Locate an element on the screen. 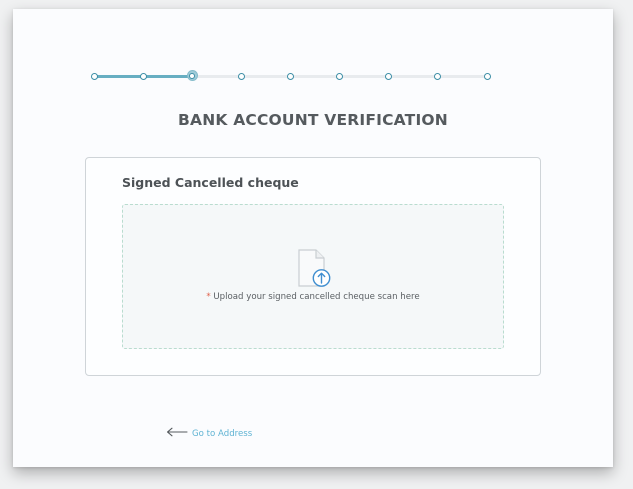  back-link-label: Go to Address is located at coordinates (222, 433).